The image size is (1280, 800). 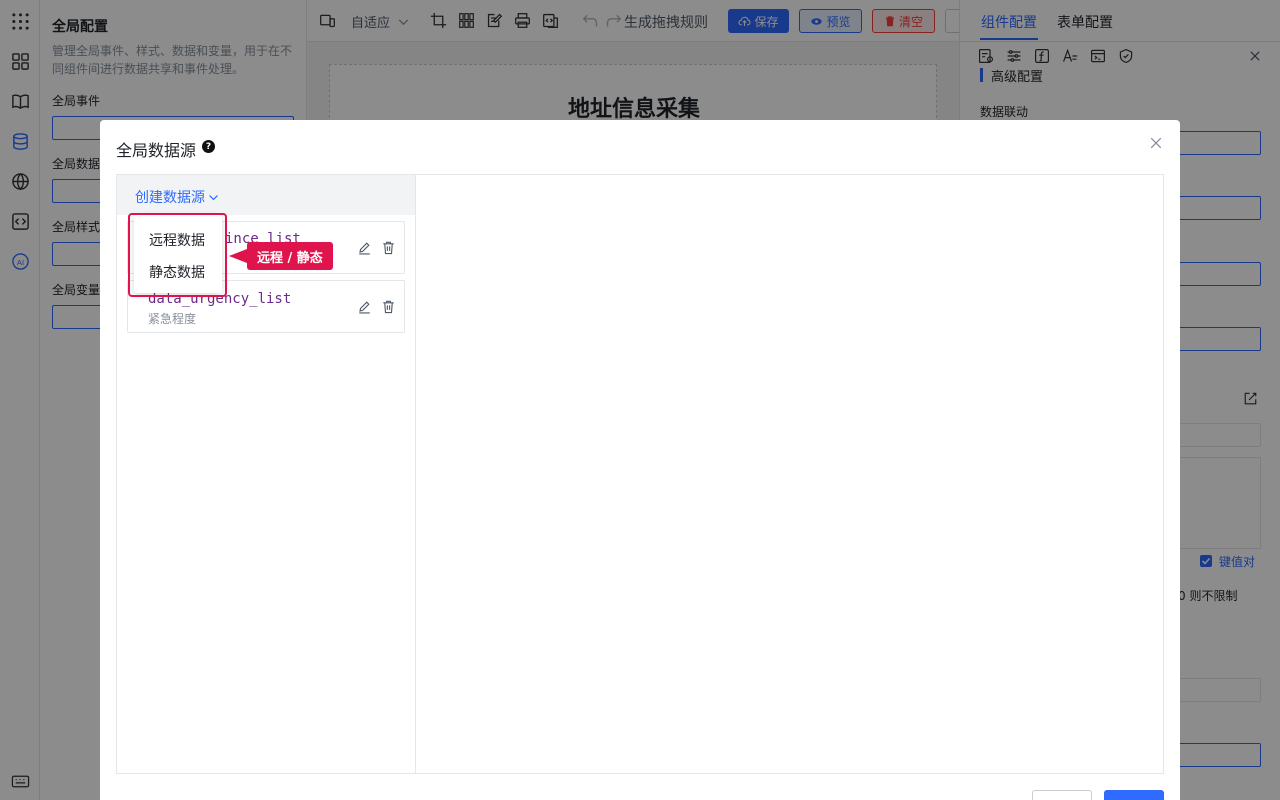 I want to click on annotation-callout: 远程 / 静态, so click(x=281, y=256).